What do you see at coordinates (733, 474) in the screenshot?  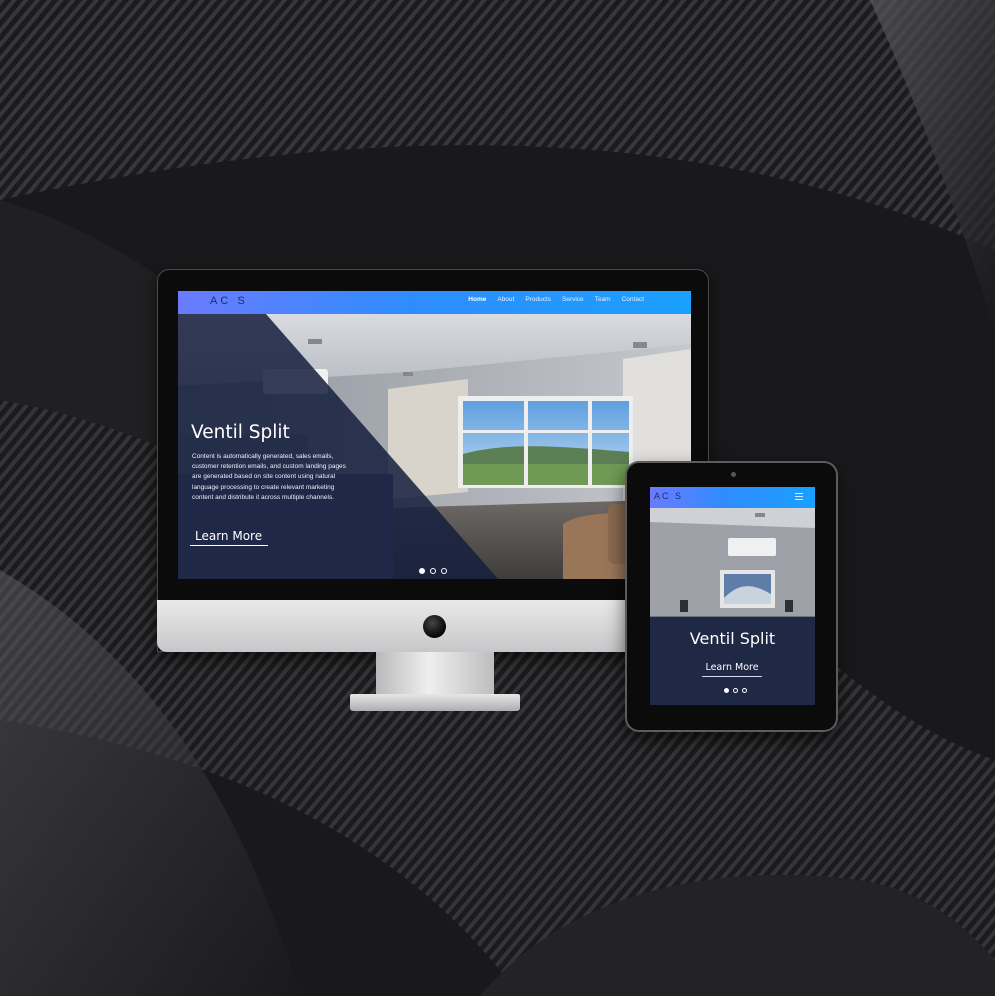 I see `camera-icon` at bounding box center [733, 474].